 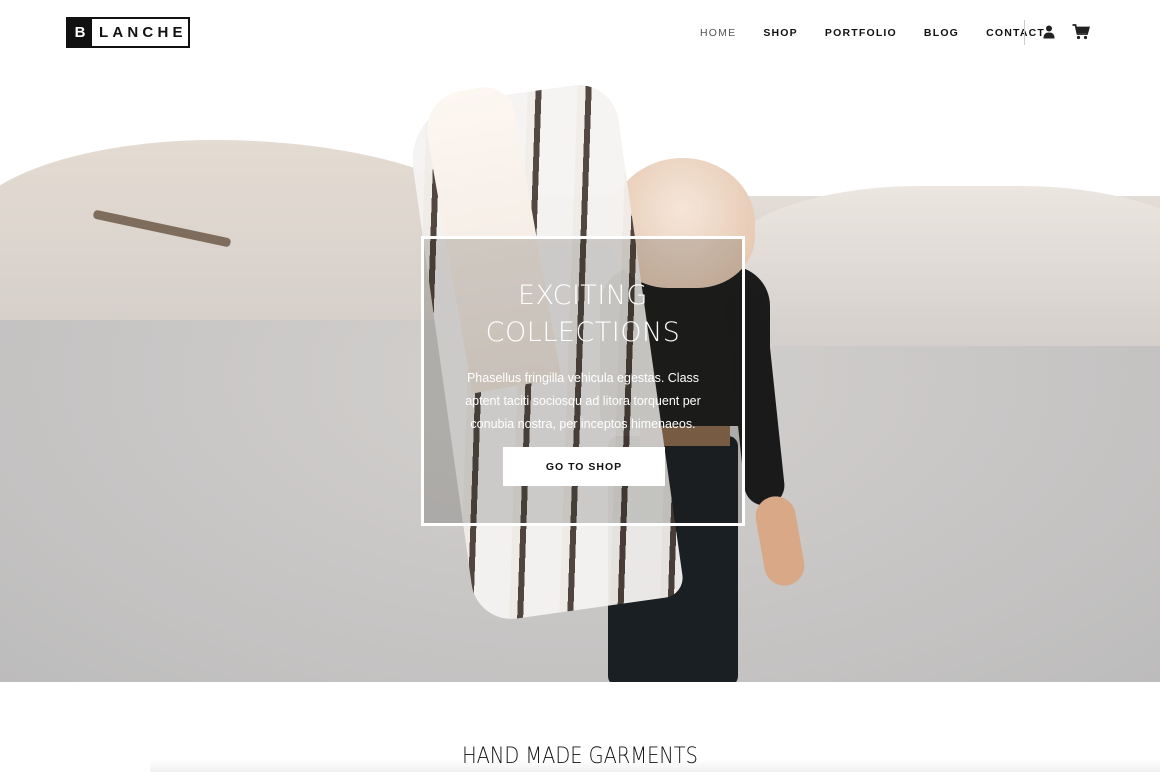 I want to click on hero-title: EXCITING COLLECTIONS, so click(x=583, y=314).